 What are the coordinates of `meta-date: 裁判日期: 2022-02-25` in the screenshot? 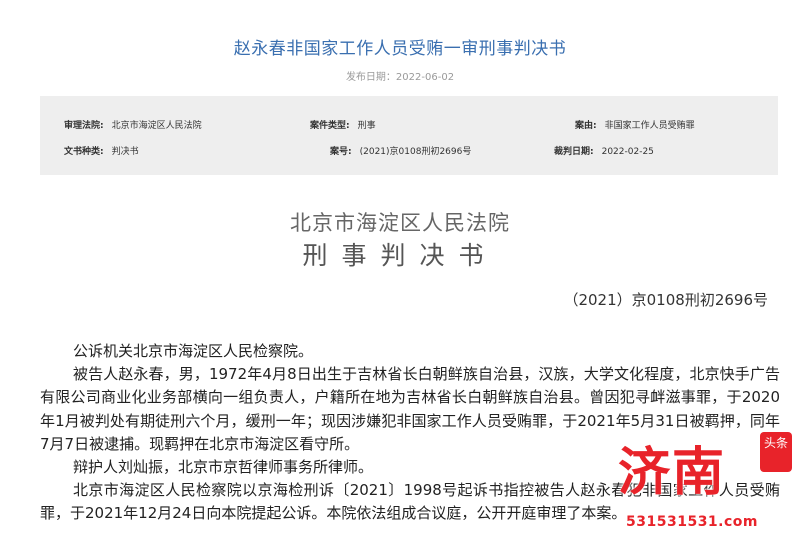 It's located at (604, 150).